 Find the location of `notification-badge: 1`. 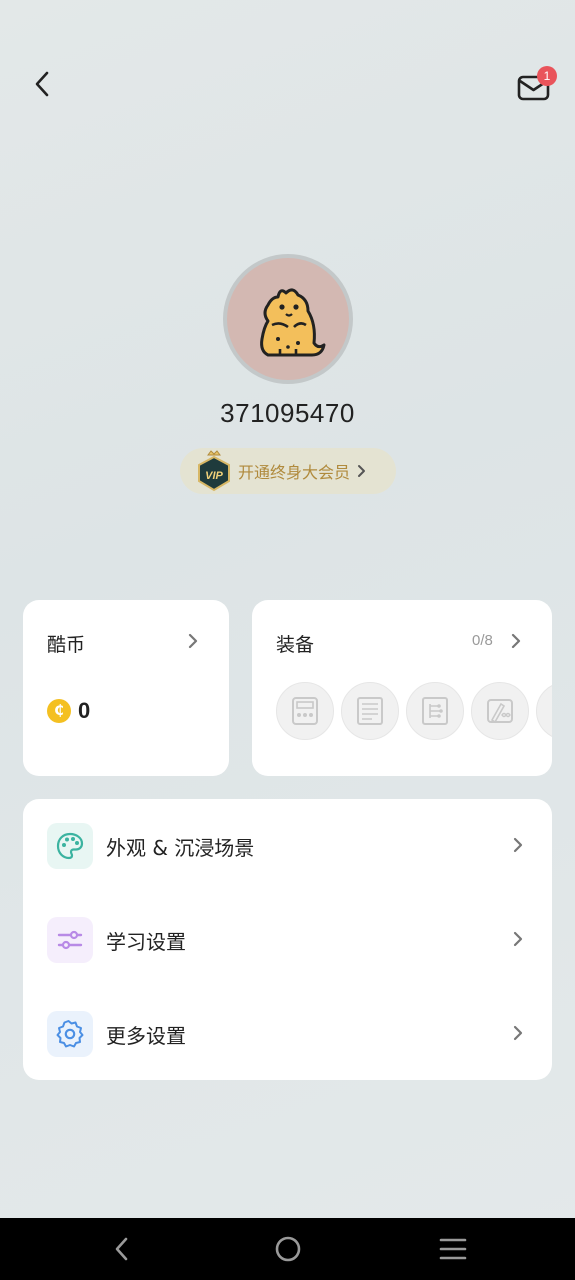

notification-badge: 1 is located at coordinates (547, 76).